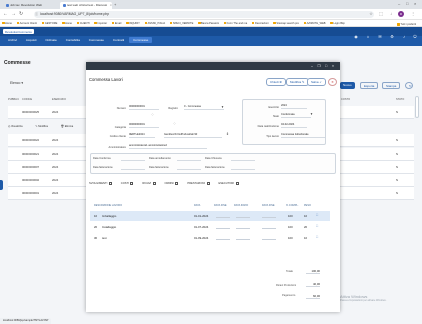 This screenshot has width=422, height=324. Describe the element at coordinates (100, 23) in the screenshot. I see `bookmark-item: Importer` at that location.